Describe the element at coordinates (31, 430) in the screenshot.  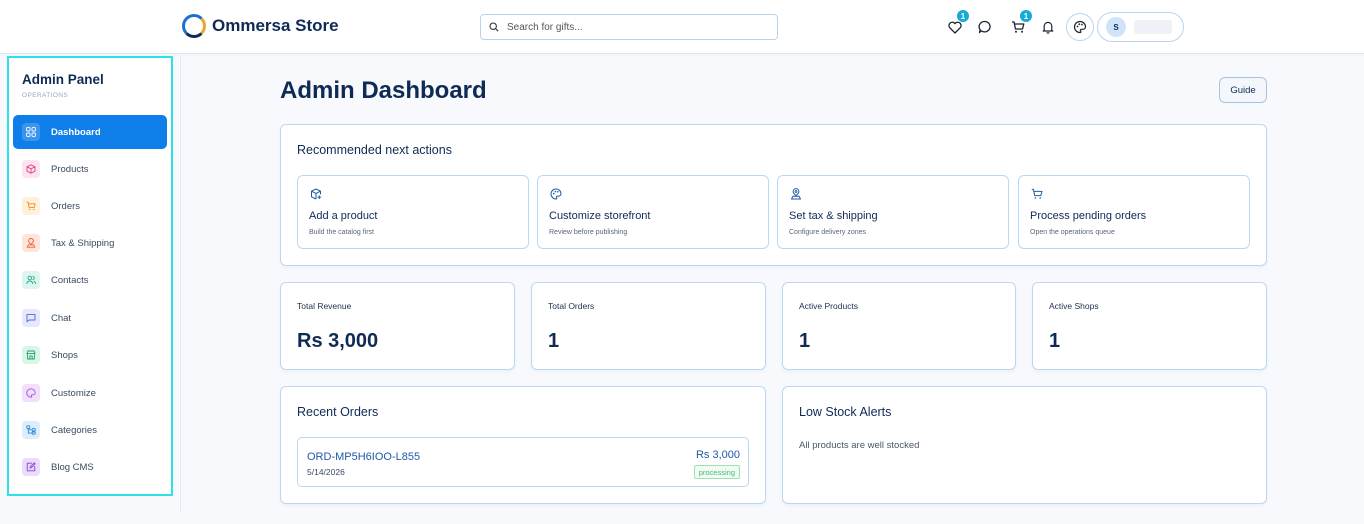
I see `tree-icon` at that location.